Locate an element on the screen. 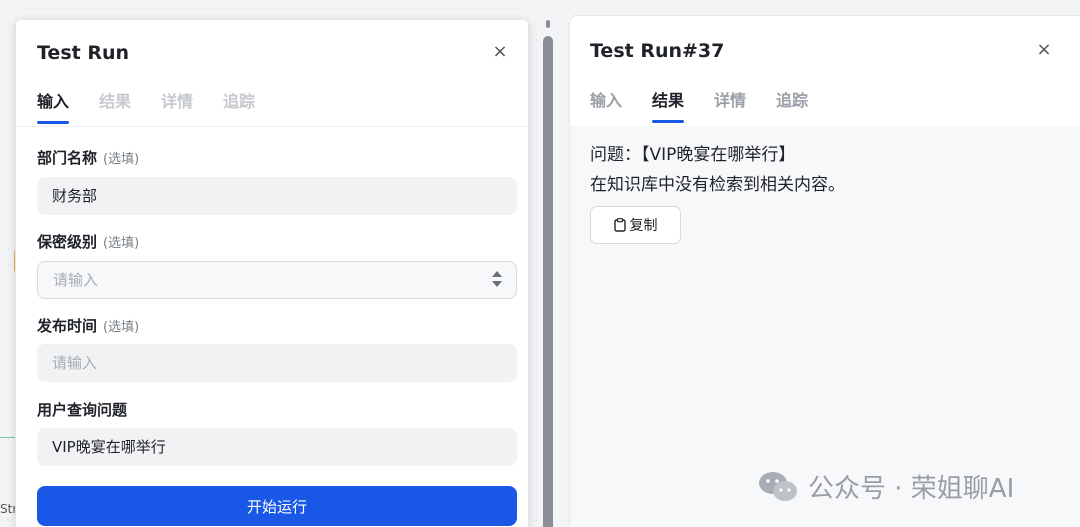  divider is located at coordinates (272, 126).